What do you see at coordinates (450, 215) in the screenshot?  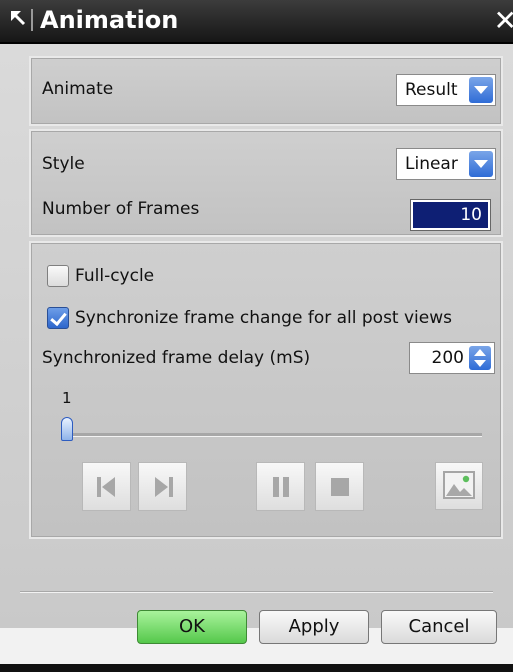 I see `frames-input: 10` at bounding box center [450, 215].